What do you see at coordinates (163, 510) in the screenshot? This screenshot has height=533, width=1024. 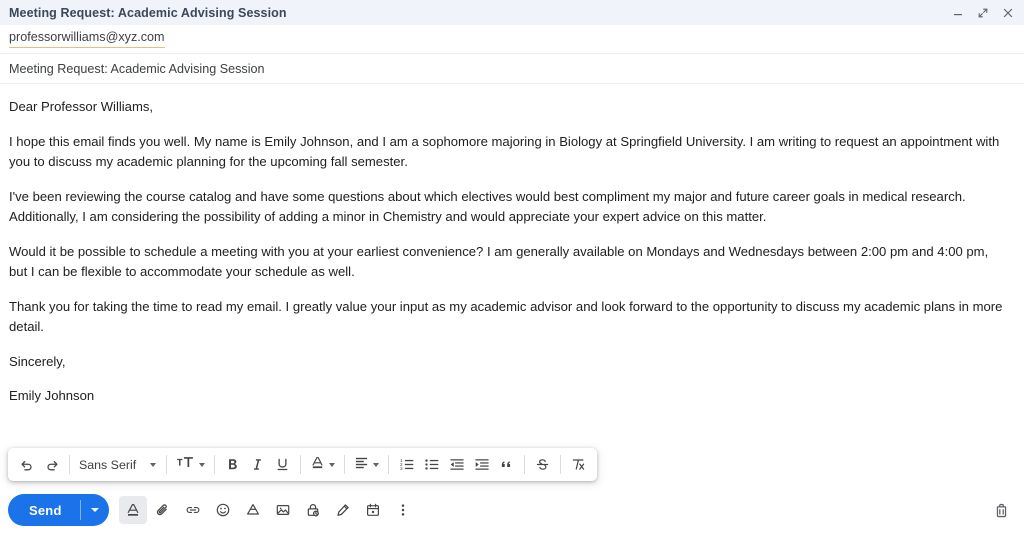 I see `attach-file-icon` at bounding box center [163, 510].